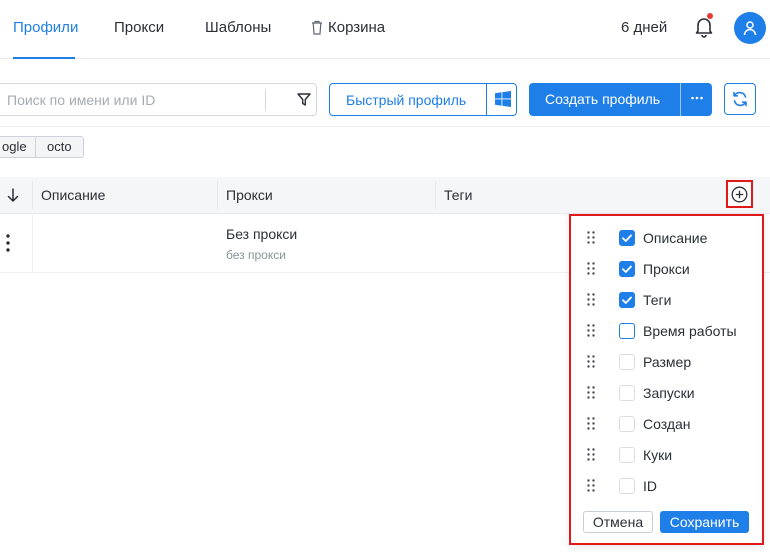  Describe the element at coordinates (690, 331) in the screenshot. I see `column-option-label: Время работы` at that location.